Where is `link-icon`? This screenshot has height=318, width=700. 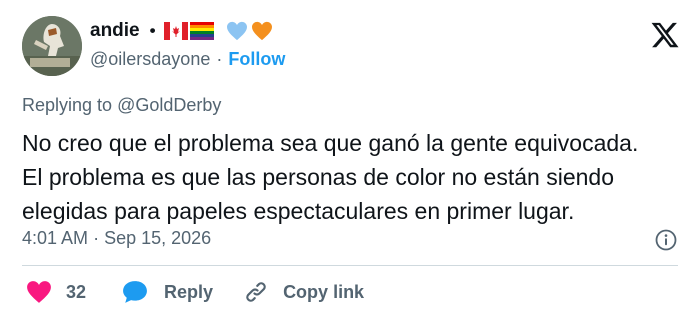
link-icon is located at coordinates (256, 292).